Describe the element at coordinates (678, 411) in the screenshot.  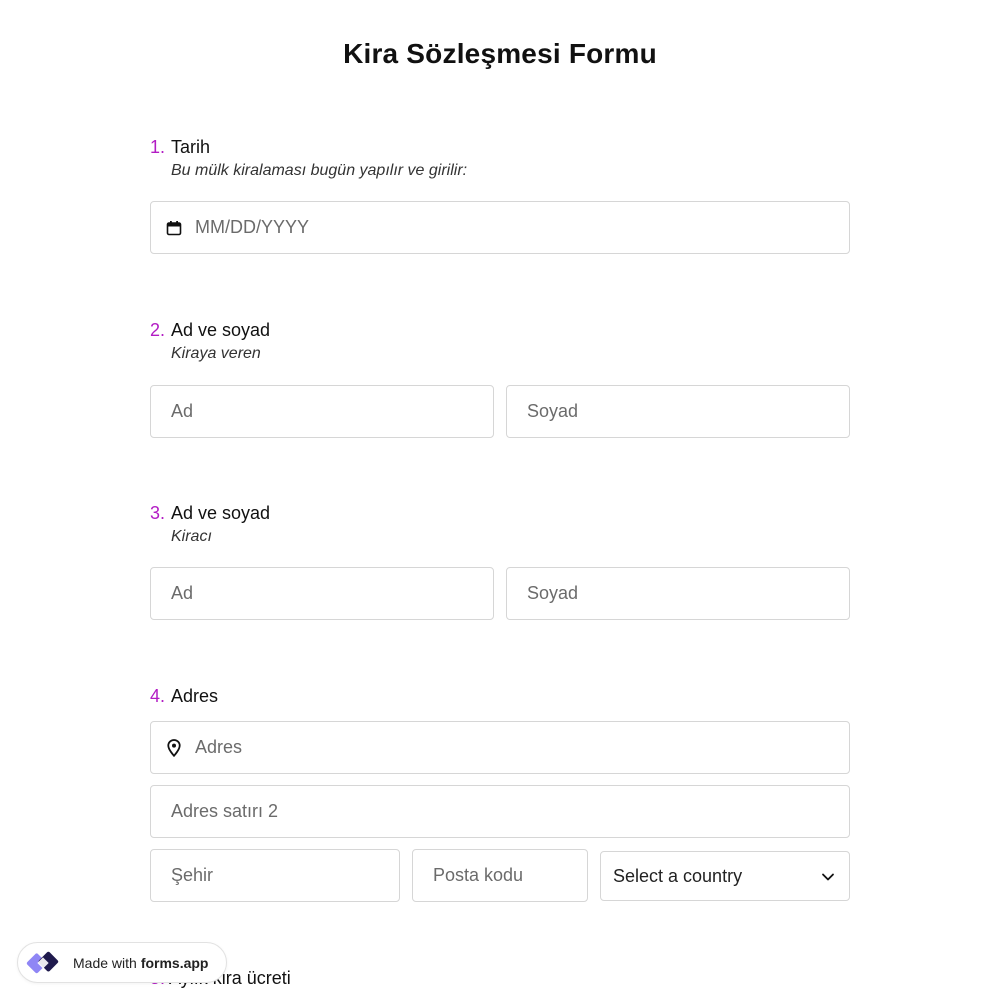
I see `landlord-last-name-input: Soyad` at that location.